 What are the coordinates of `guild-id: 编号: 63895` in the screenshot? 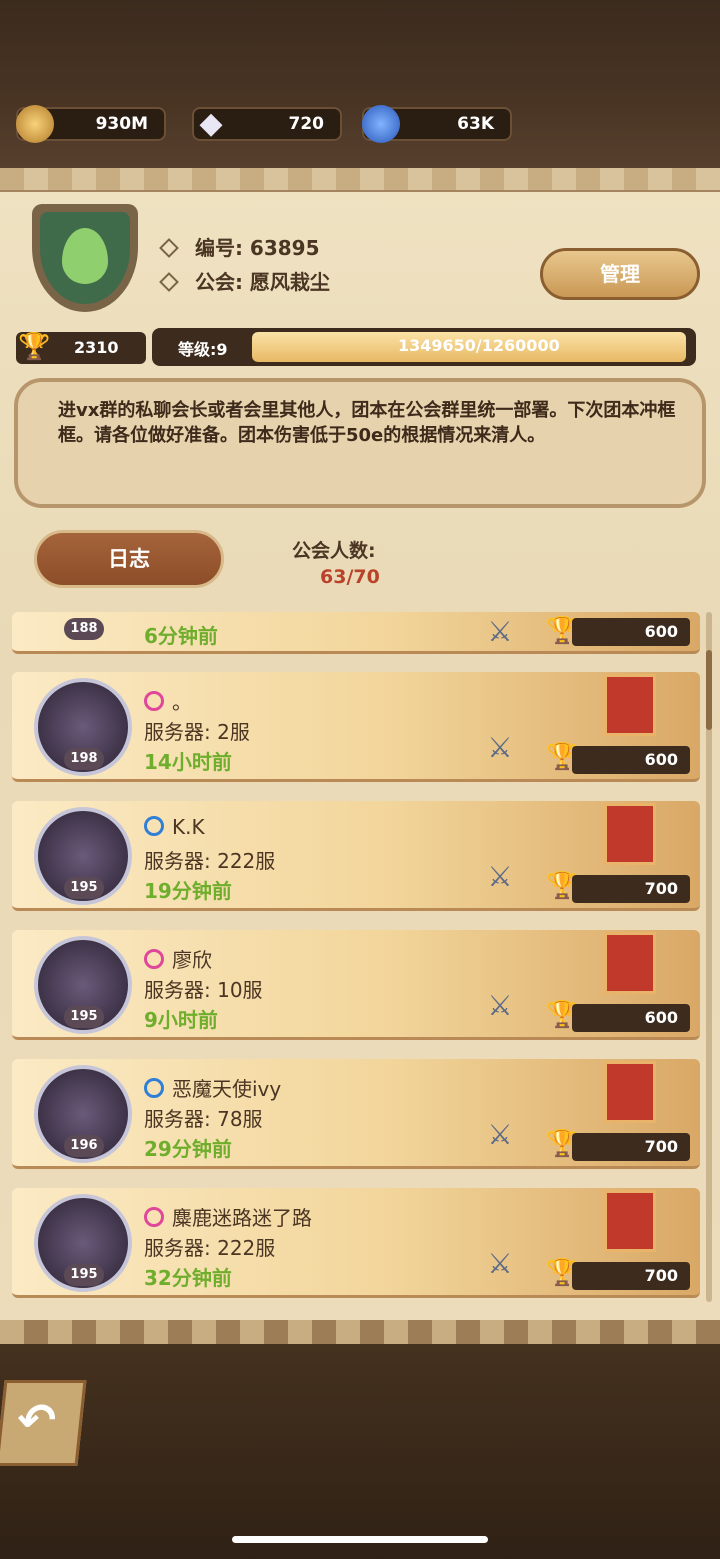 It's located at (239, 246).